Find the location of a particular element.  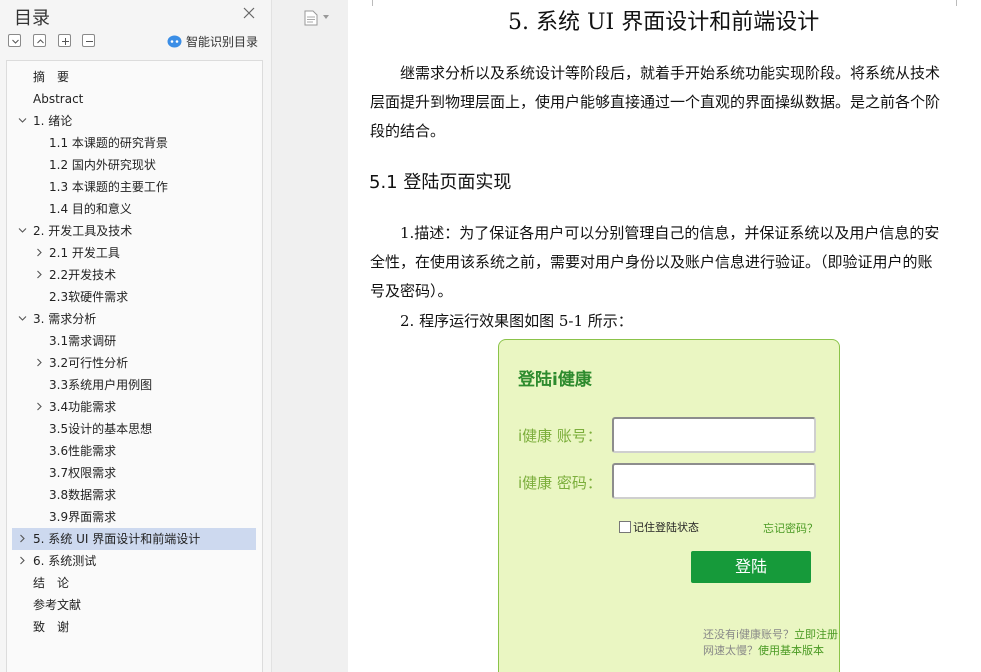

toc-item-label: 2.1 开发工具 is located at coordinates (84, 253).